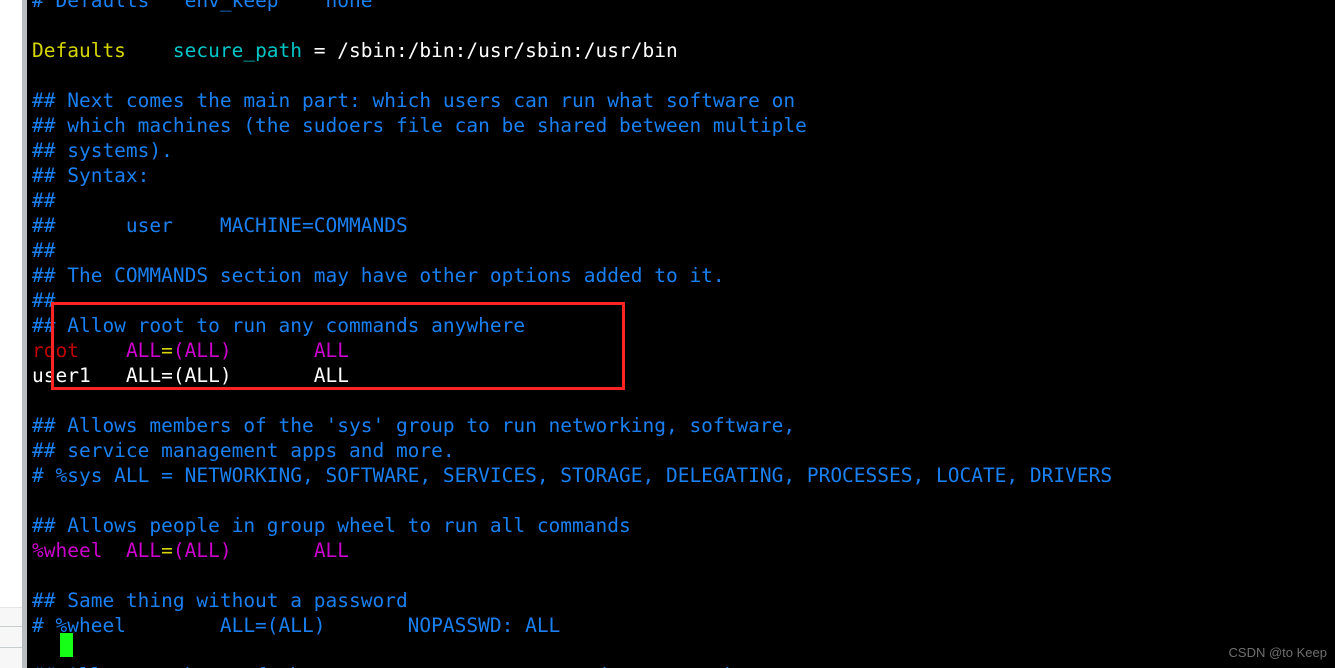 The height and width of the screenshot is (668, 1335). Describe the element at coordinates (79, 50) in the screenshot. I see `line-defaults-secure-path-seg-0: Defaults` at that location.